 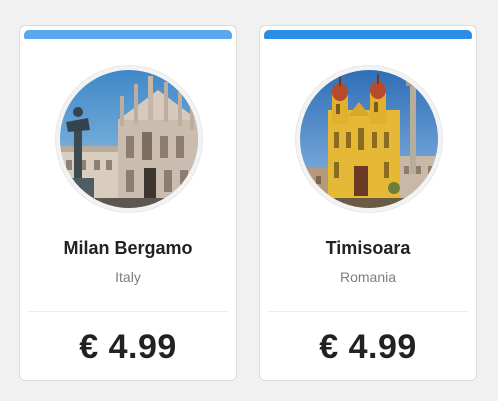 I want to click on timisoara-cathedral-photo, so click(x=369, y=139).